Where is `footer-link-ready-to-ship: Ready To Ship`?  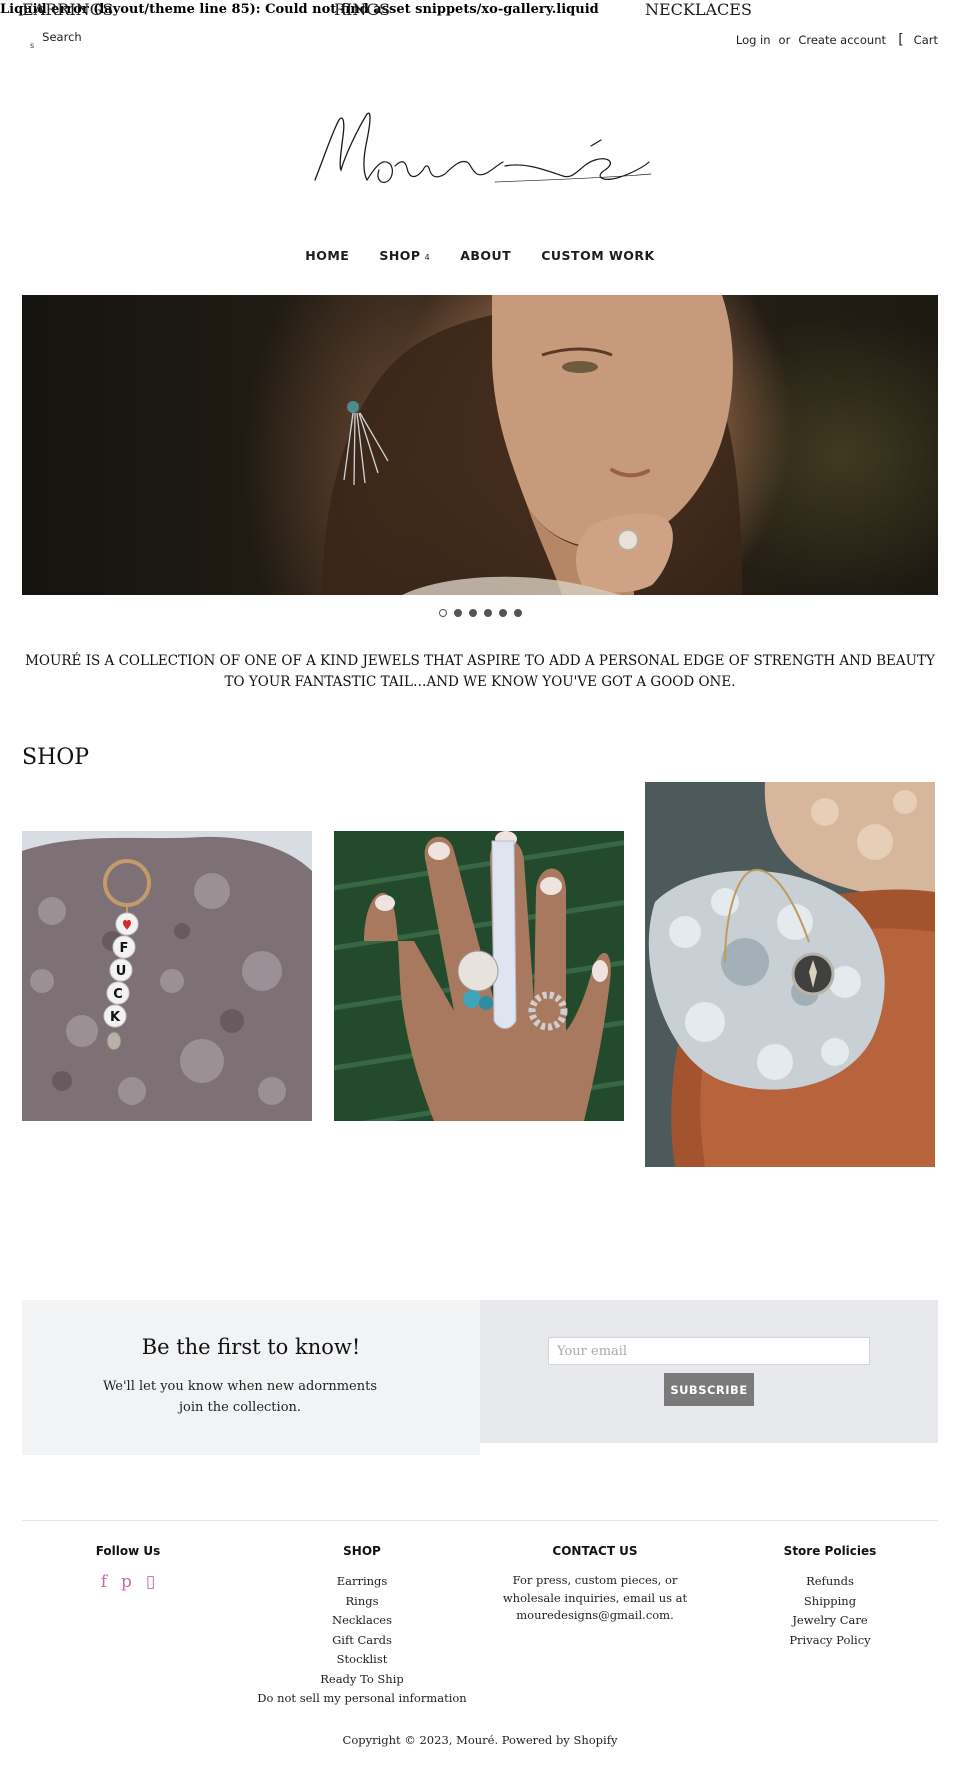
footer-link-ready-to-ship: Ready To Ship is located at coordinates (362, 1680).